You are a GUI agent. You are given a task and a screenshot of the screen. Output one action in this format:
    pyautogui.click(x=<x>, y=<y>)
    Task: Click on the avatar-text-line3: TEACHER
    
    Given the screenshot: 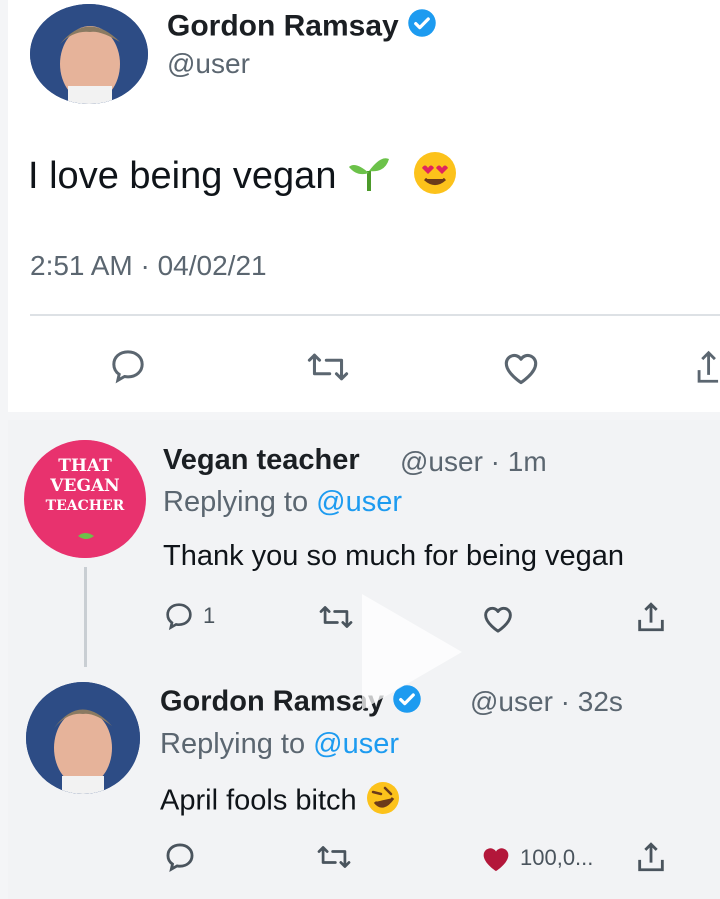 What is the action you would take?
    pyautogui.click(x=85, y=506)
    